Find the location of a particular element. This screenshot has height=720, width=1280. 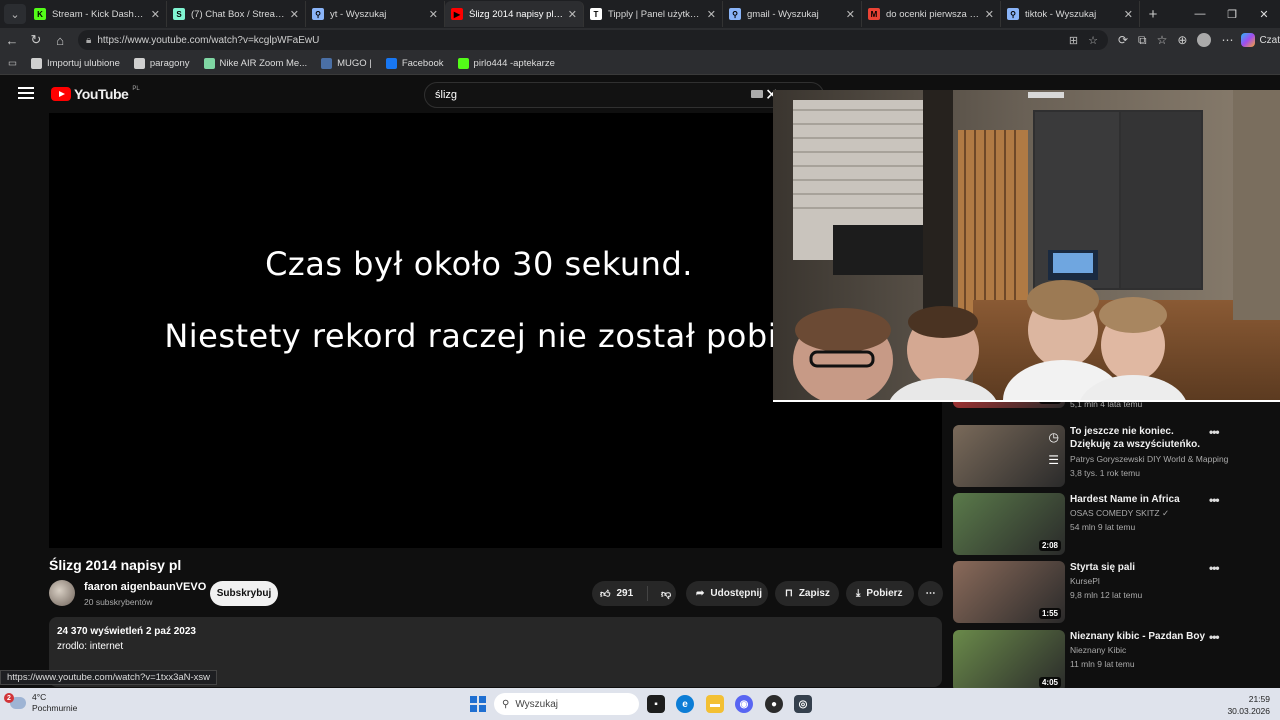

browser-tab: ⚲ tiktok - Wyszukaj ✕ is located at coordinates (1070, 14).